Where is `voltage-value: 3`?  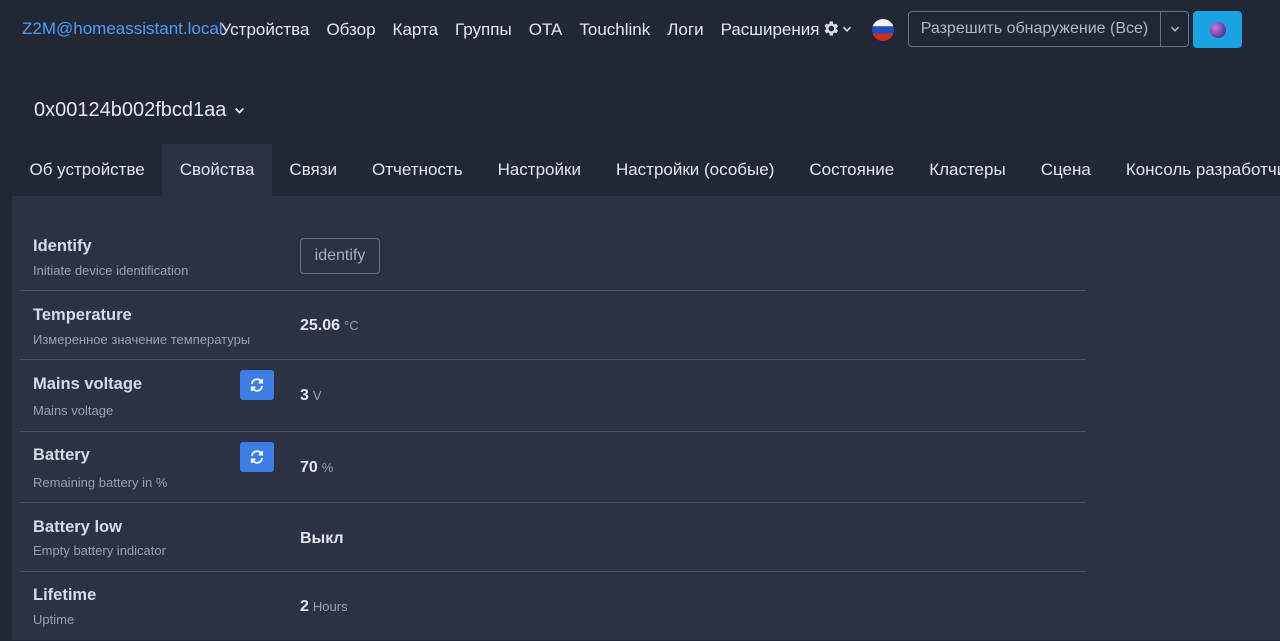 voltage-value: 3 is located at coordinates (304, 395).